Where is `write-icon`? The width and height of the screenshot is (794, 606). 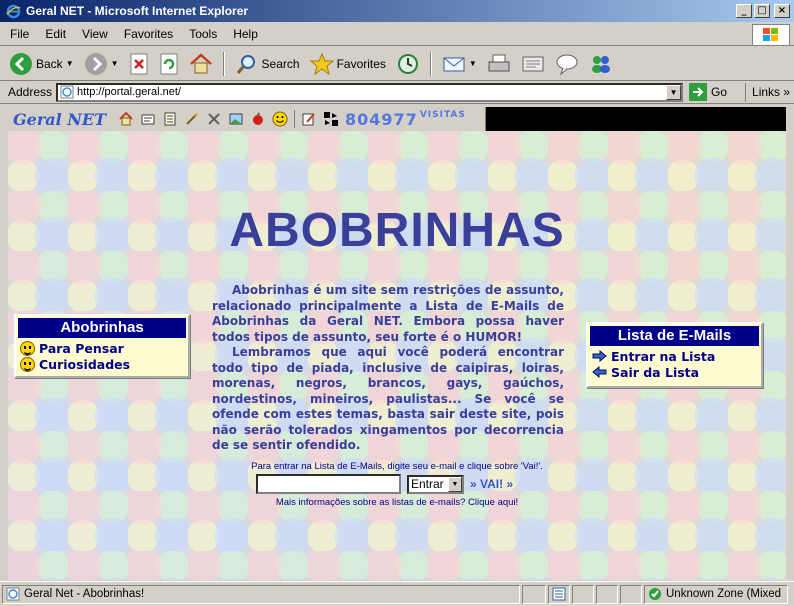 write-icon is located at coordinates (309, 119).